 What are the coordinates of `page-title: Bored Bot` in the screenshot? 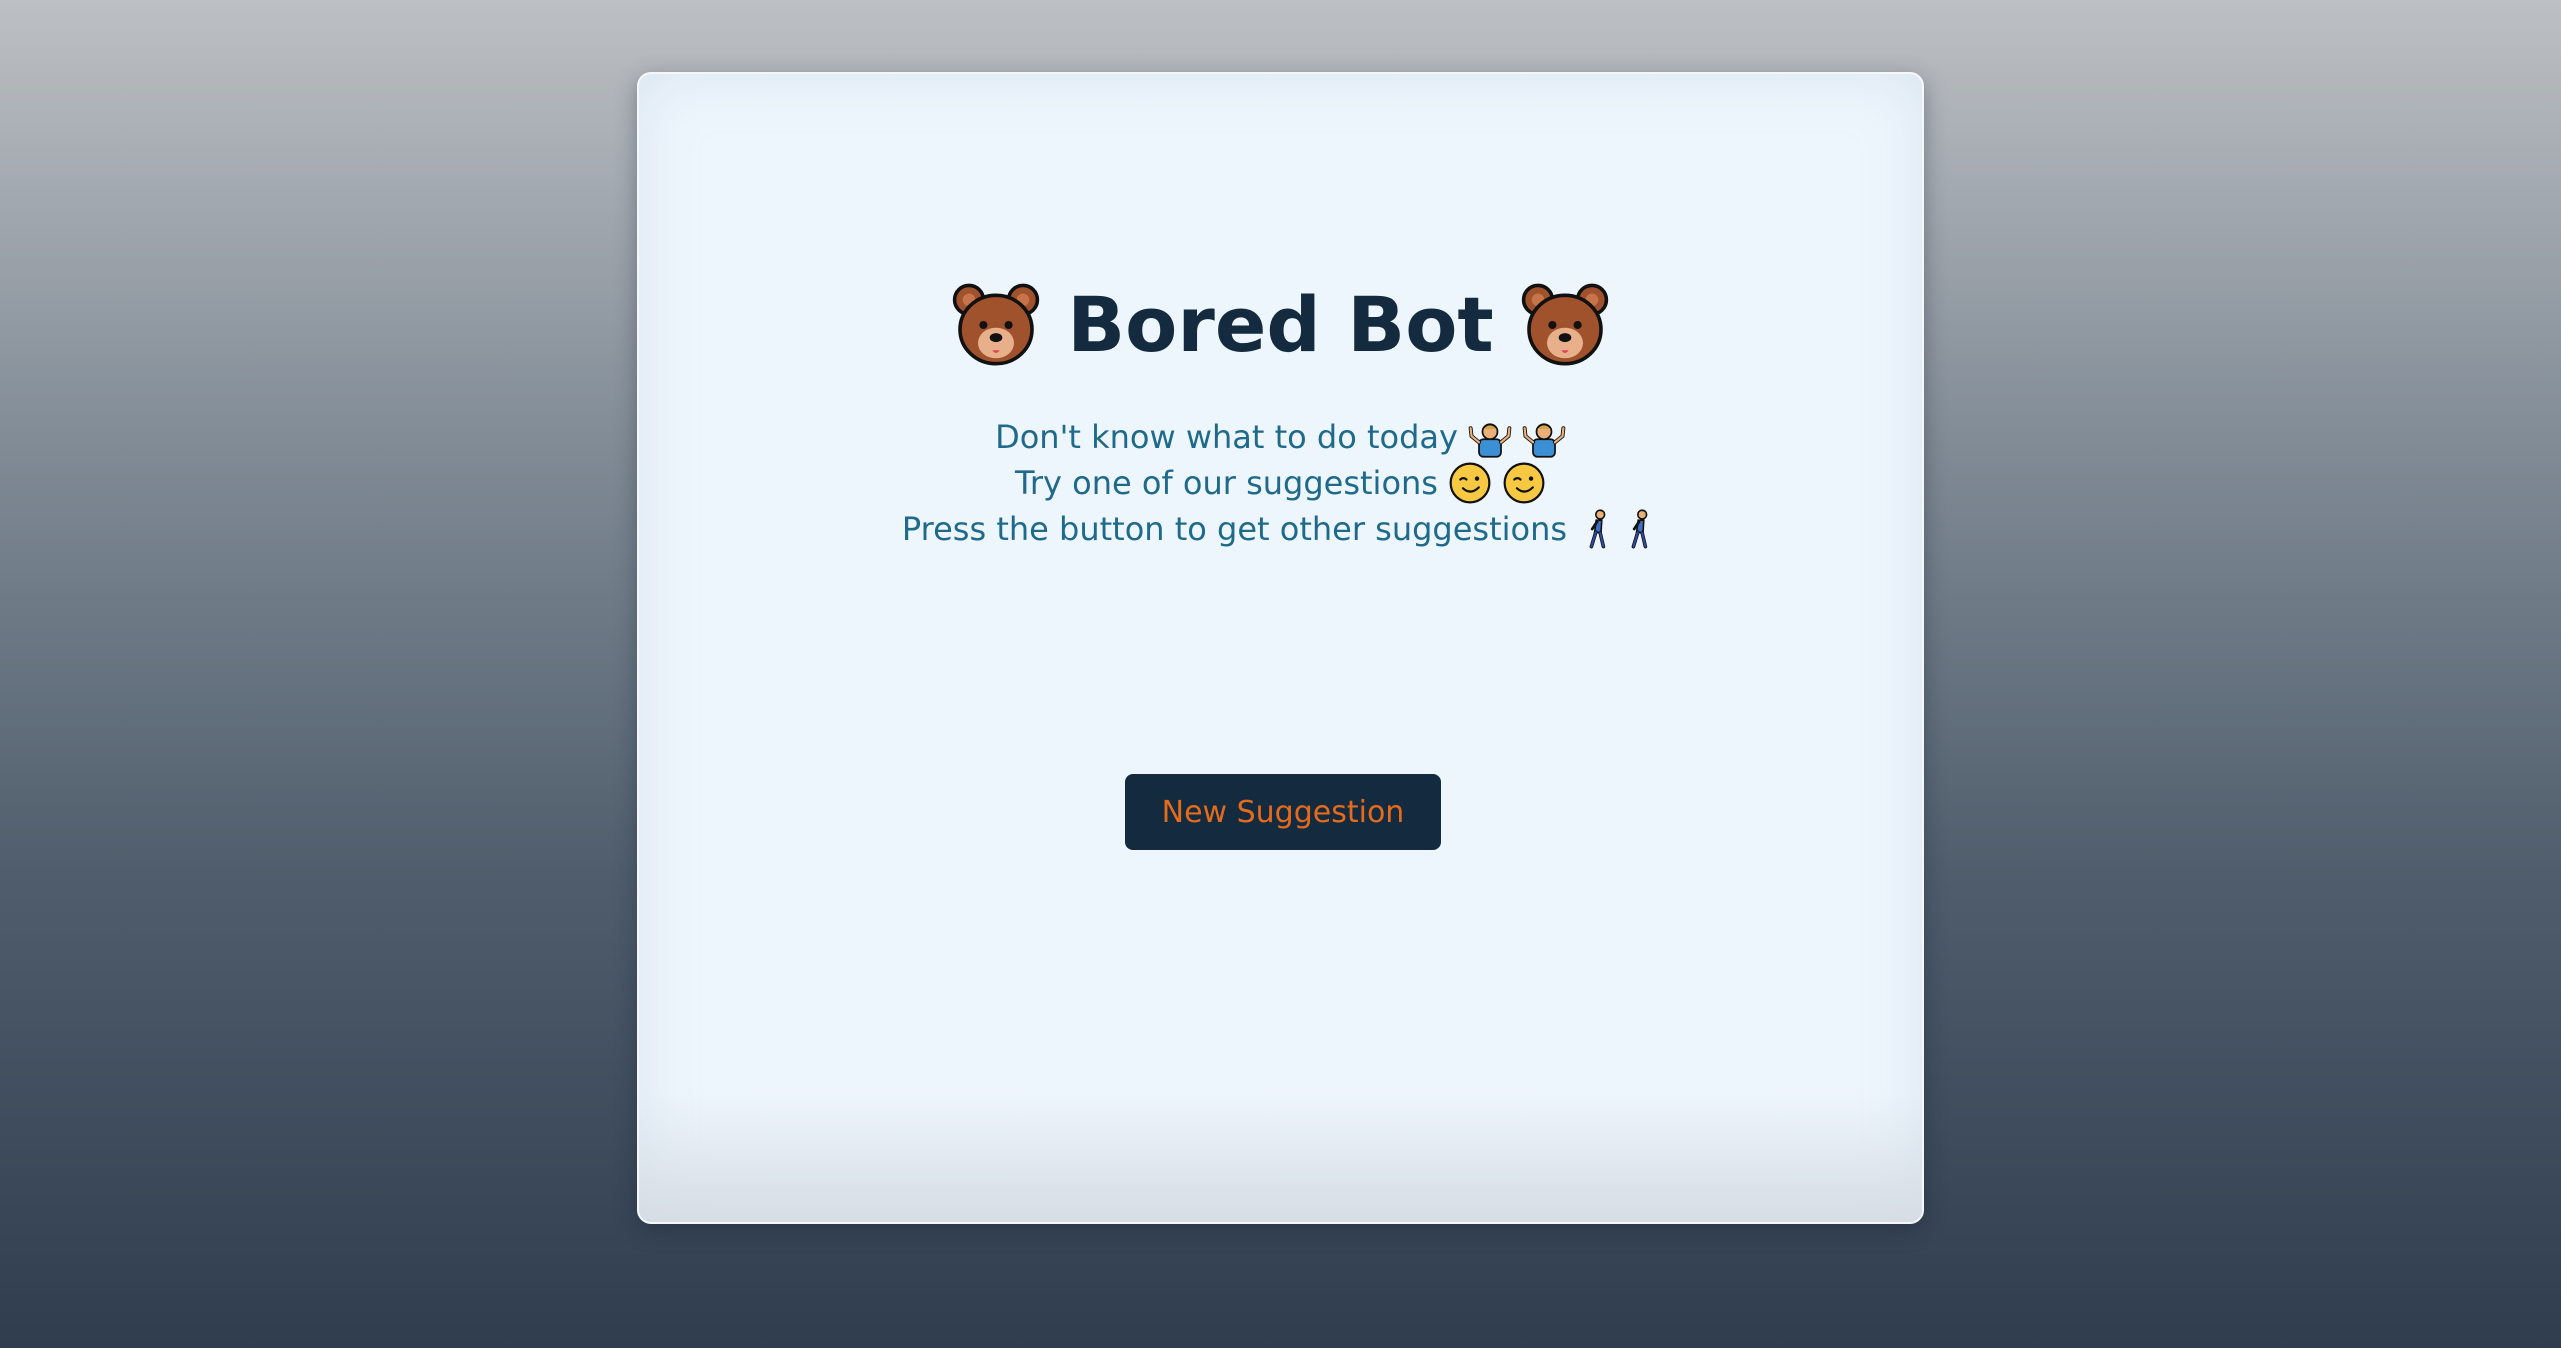 It's located at (1280, 325).